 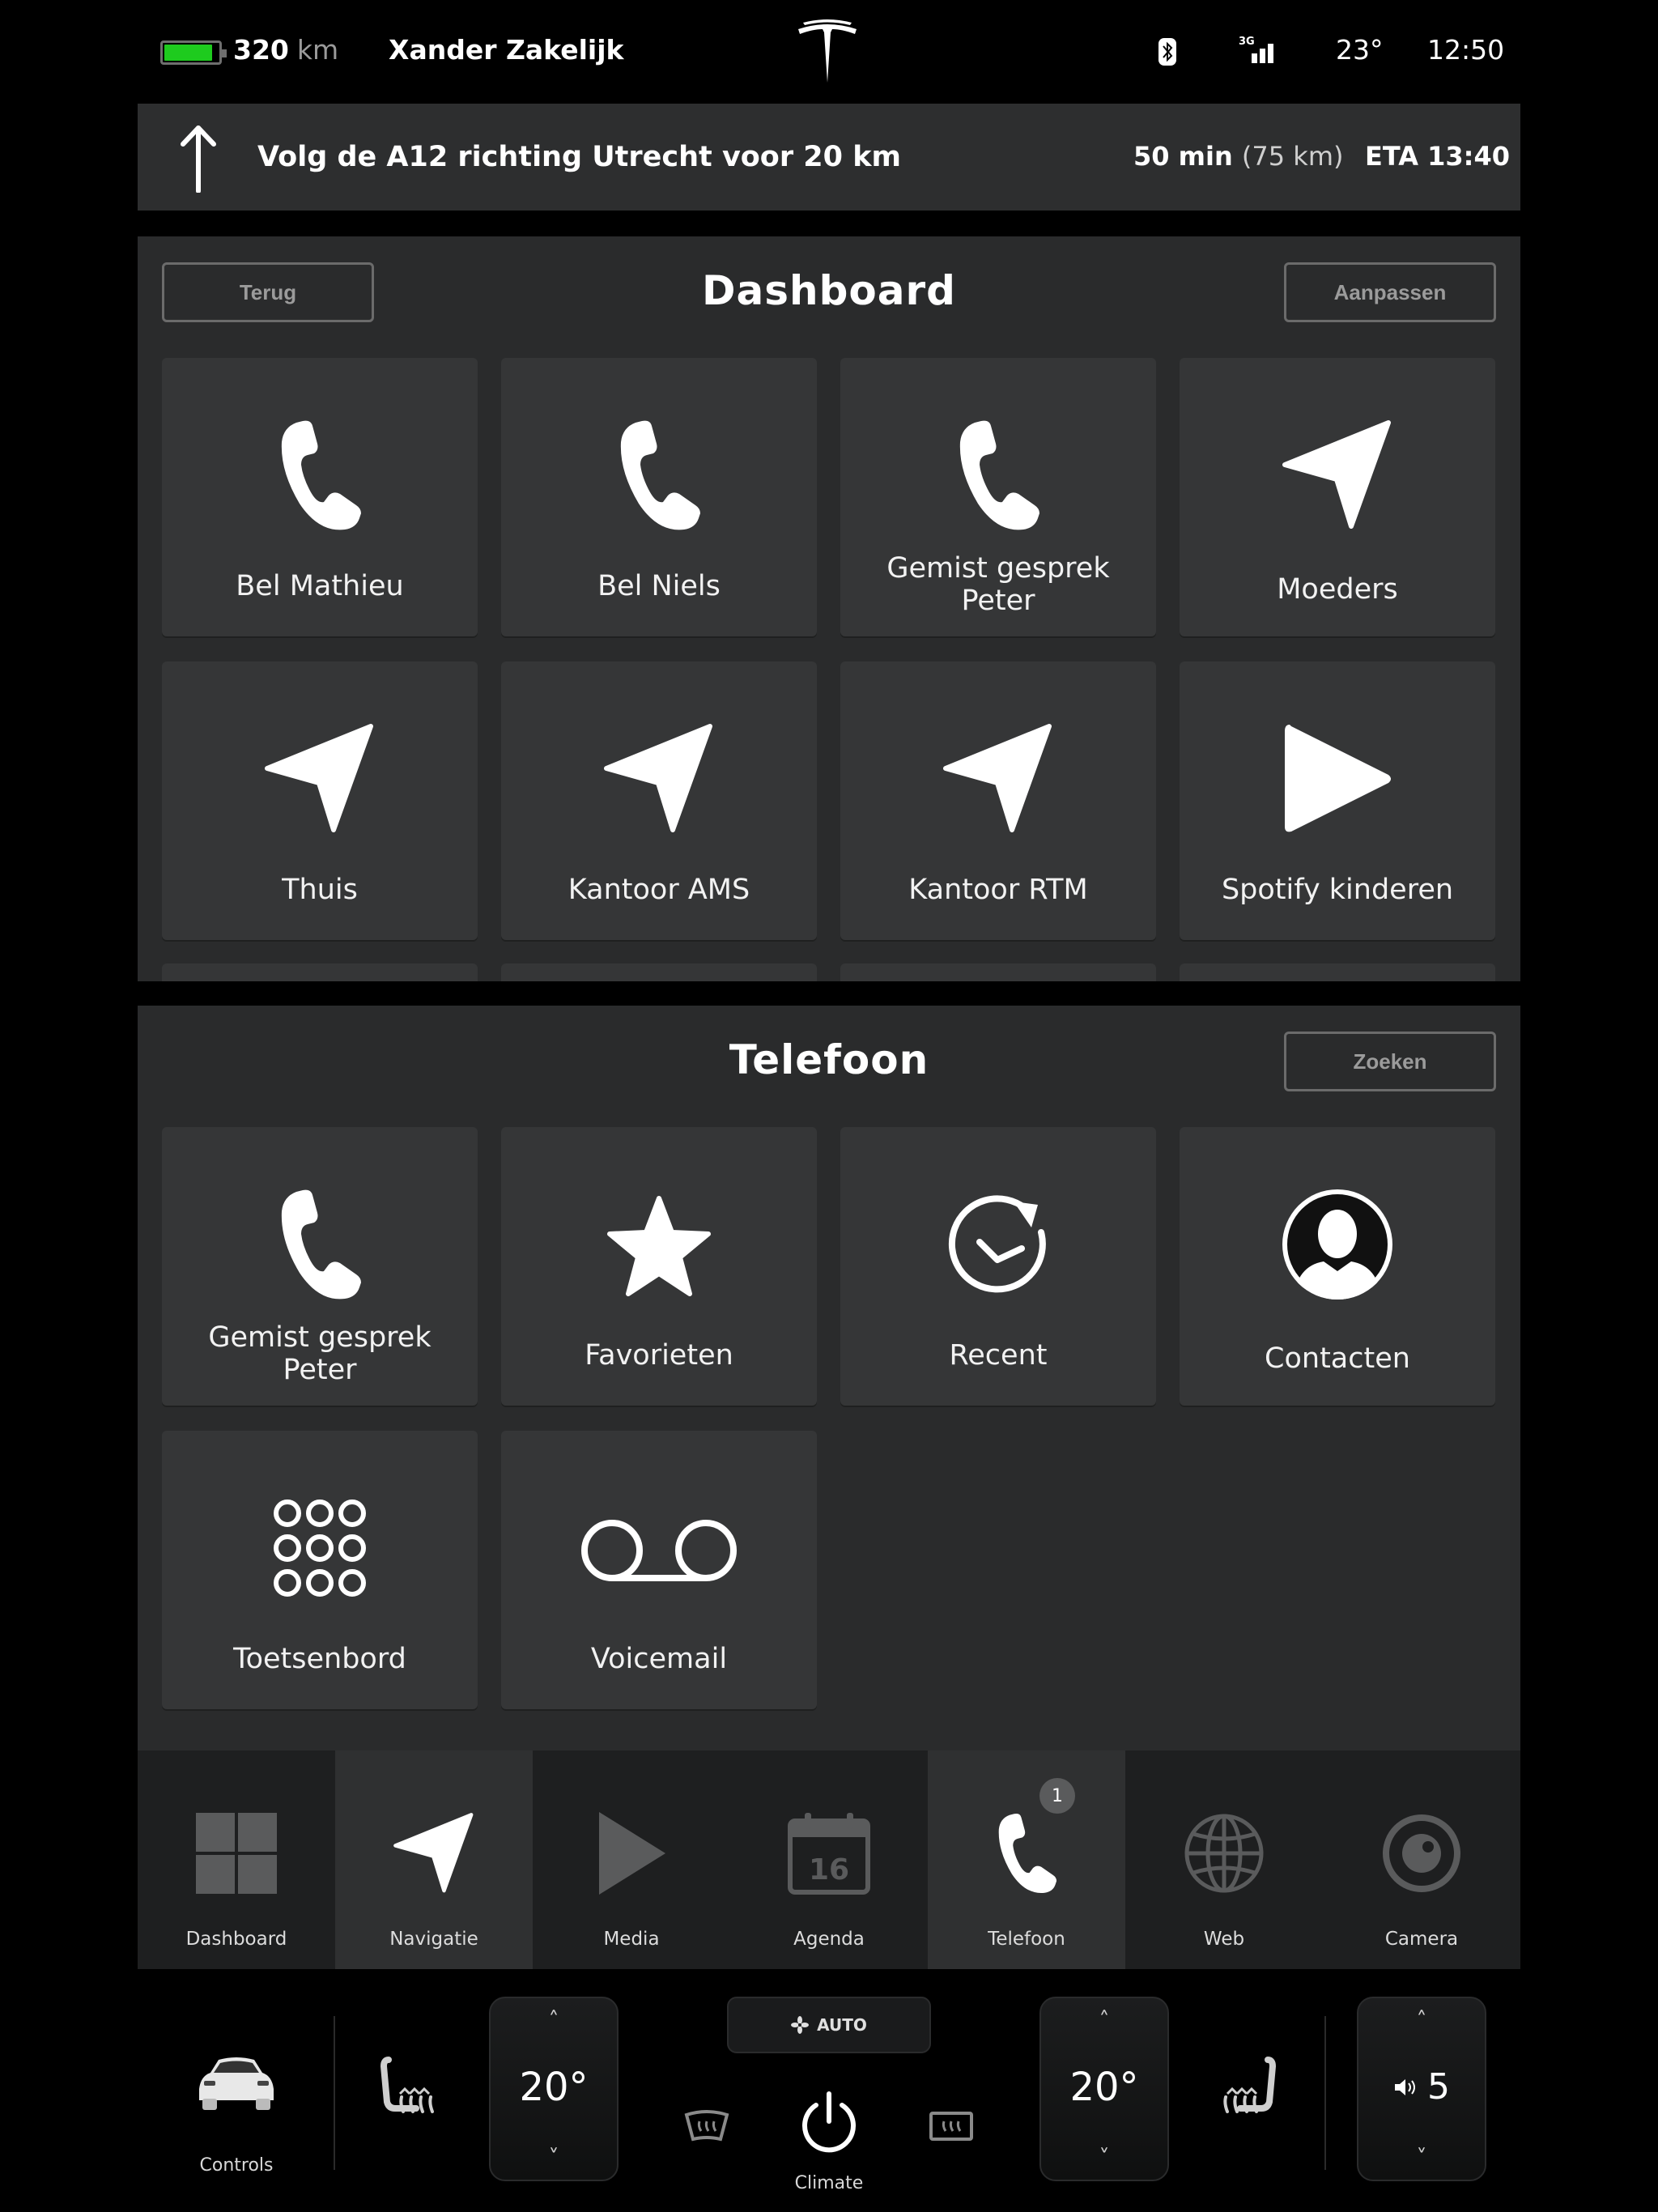 What do you see at coordinates (261, 50) in the screenshot?
I see `range-value: 320` at bounding box center [261, 50].